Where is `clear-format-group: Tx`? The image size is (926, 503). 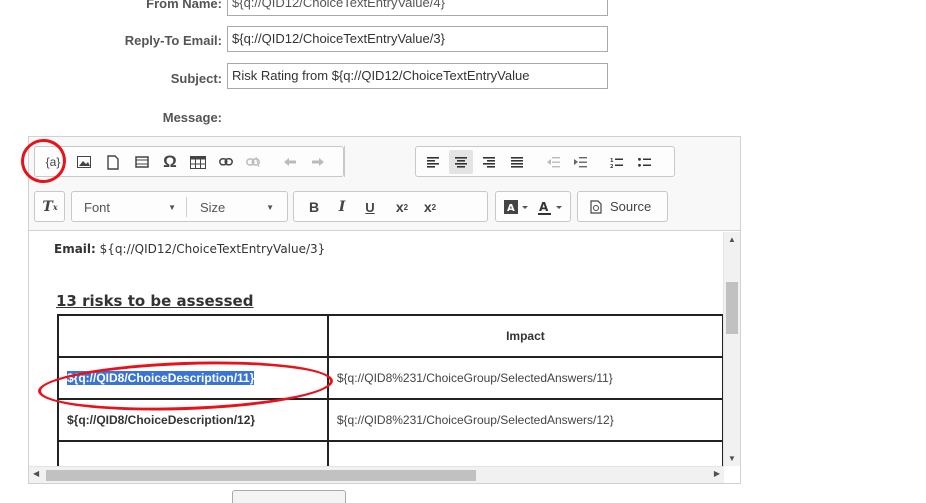 clear-format-group: Tx is located at coordinates (49, 206).